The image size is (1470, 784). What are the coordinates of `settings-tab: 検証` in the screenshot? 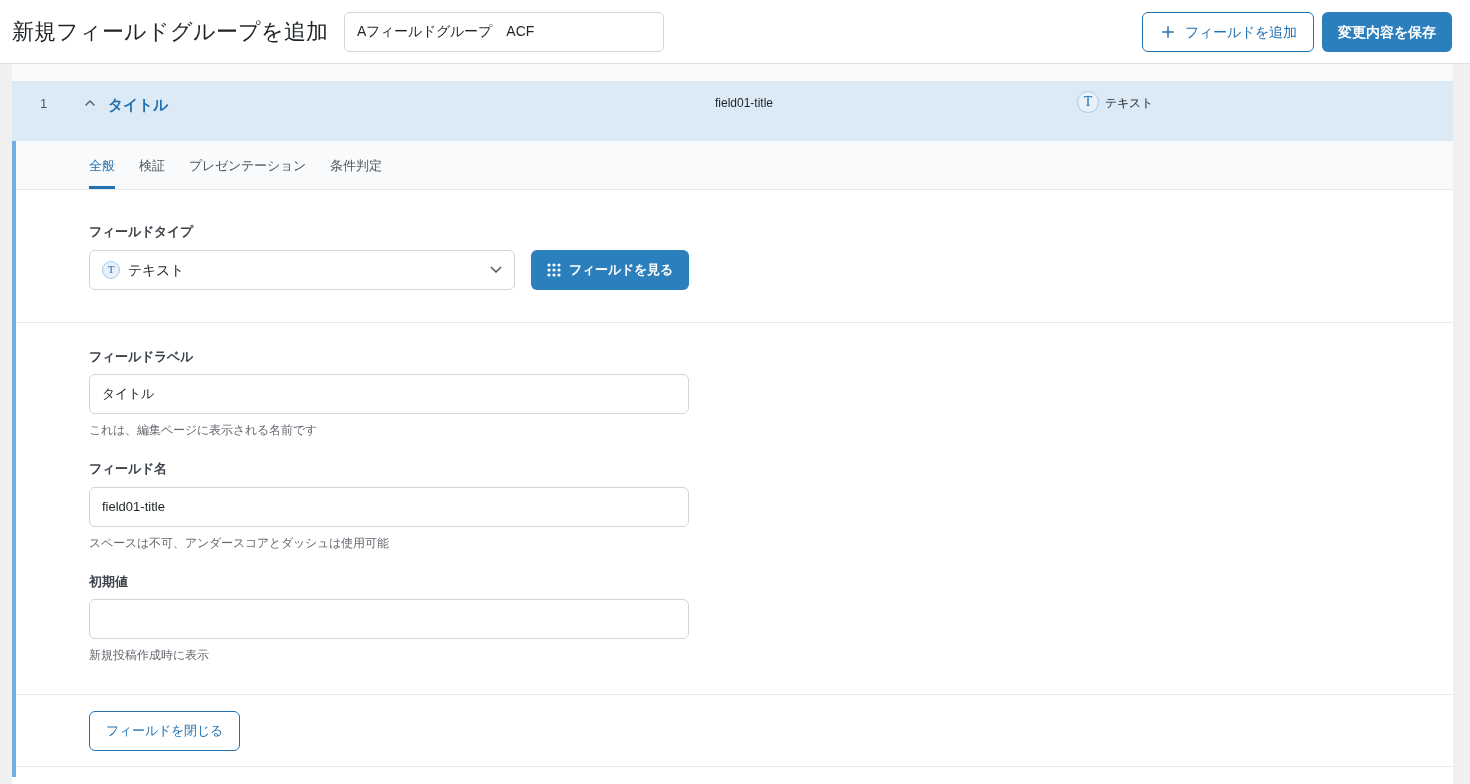 It's located at (152, 172).